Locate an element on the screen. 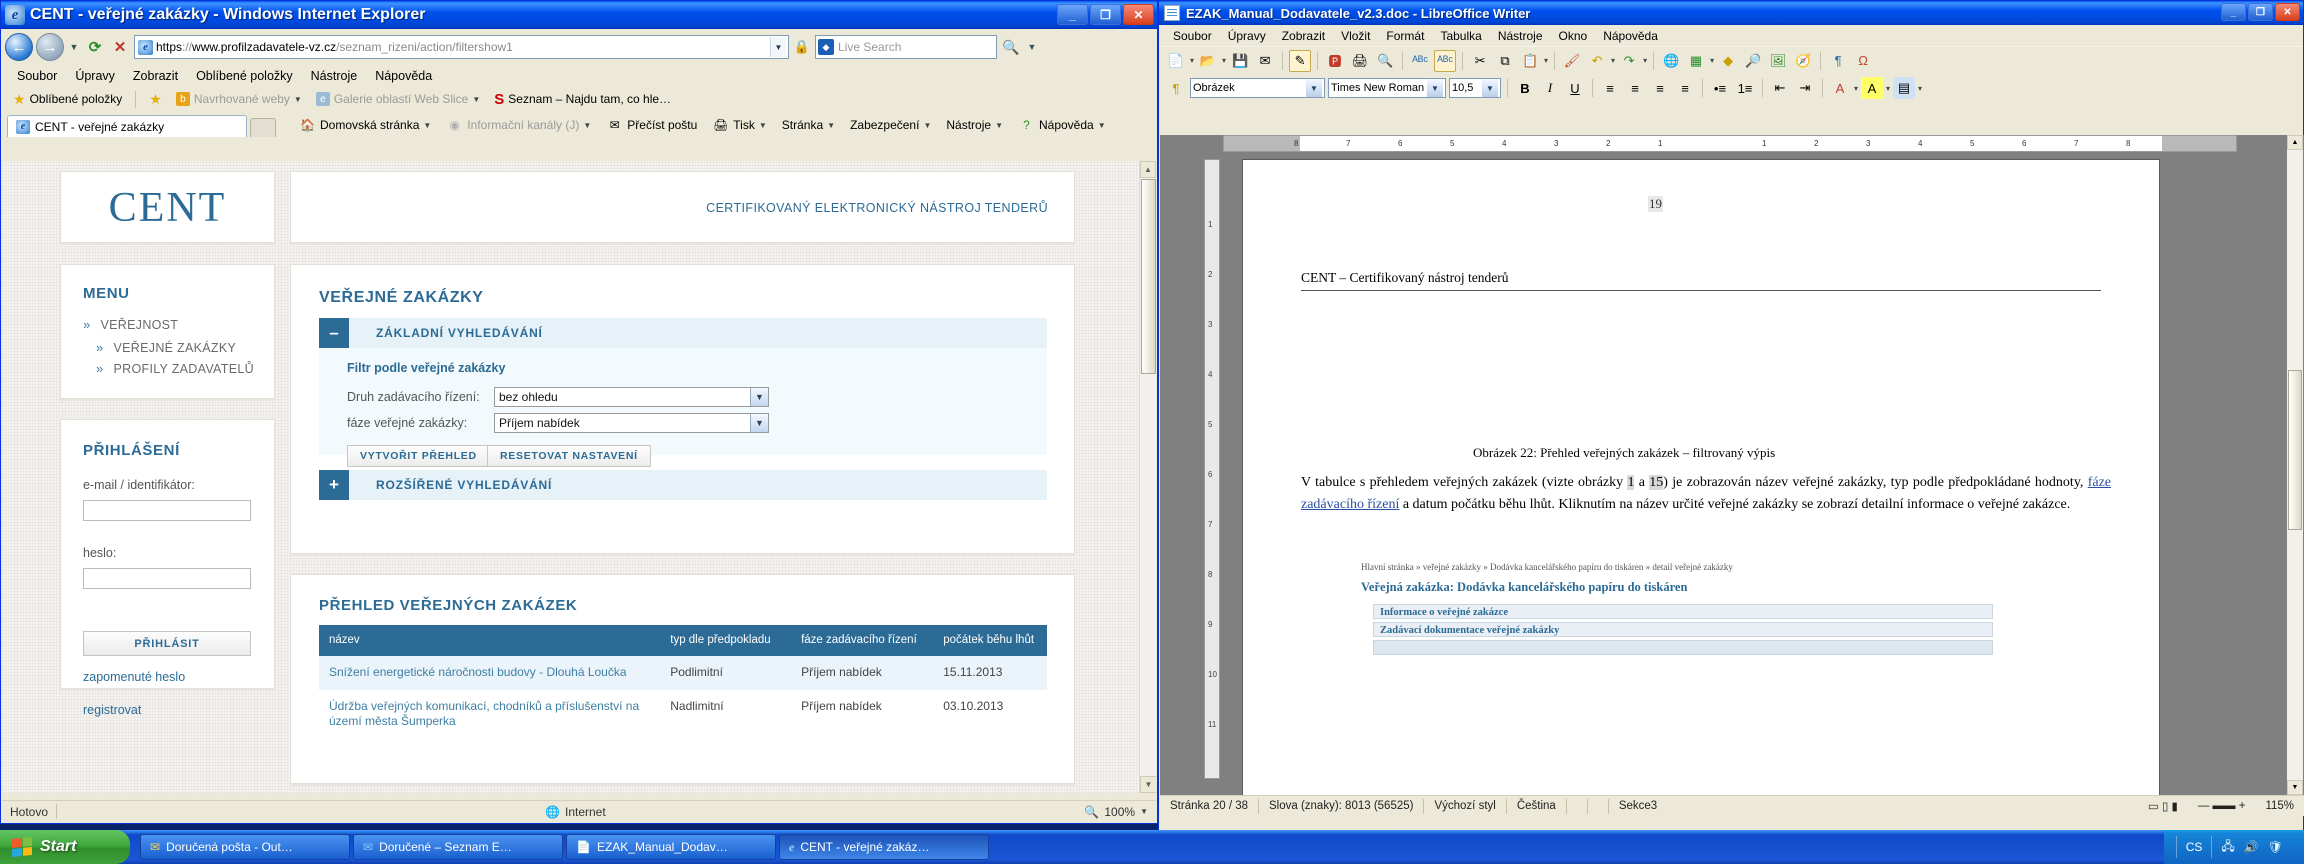 This screenshot has width=2304, height=864. ie-window-controls: _ ❐ ✕ is located at coordinates (1105, 14).